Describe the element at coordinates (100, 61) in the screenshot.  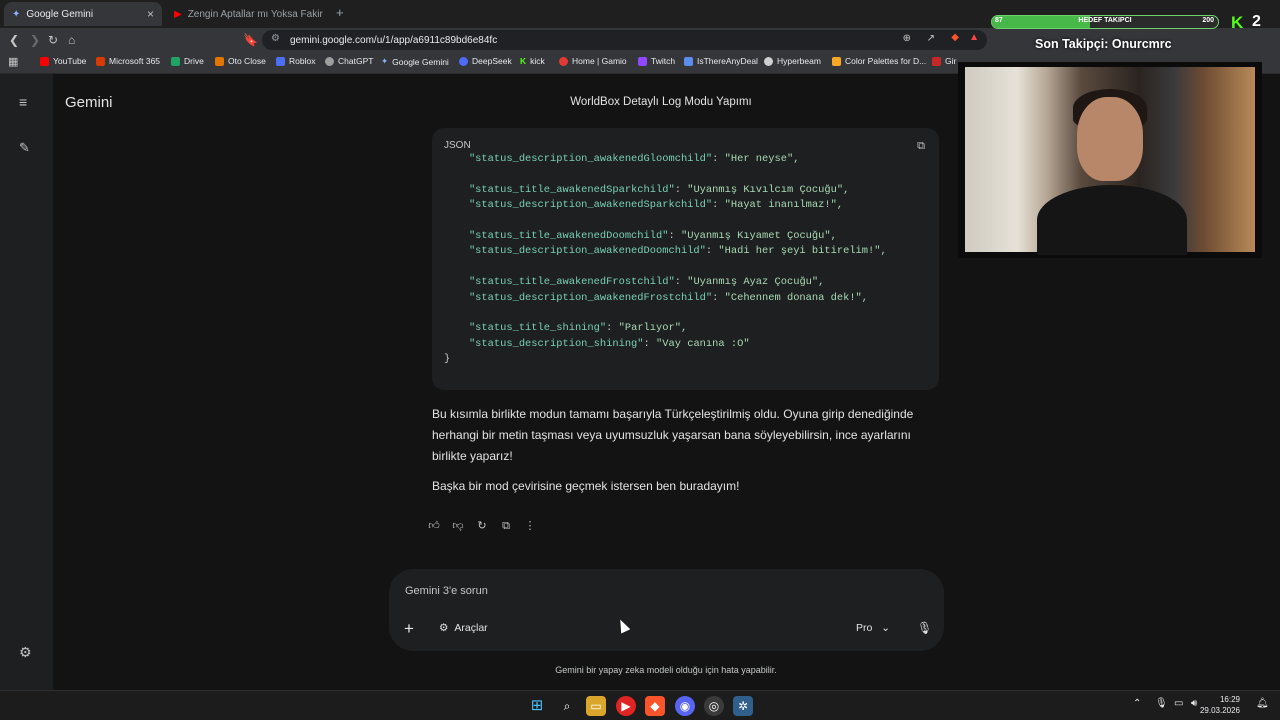
I see `microsoft-365-icon` at that location.